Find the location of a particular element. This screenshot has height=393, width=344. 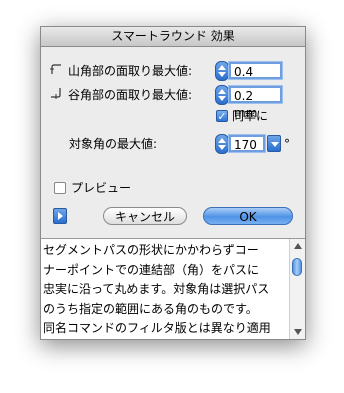

description-line: 忠実に沿って丸めます。対象角は選択パス is located at coordinates (156, 289).